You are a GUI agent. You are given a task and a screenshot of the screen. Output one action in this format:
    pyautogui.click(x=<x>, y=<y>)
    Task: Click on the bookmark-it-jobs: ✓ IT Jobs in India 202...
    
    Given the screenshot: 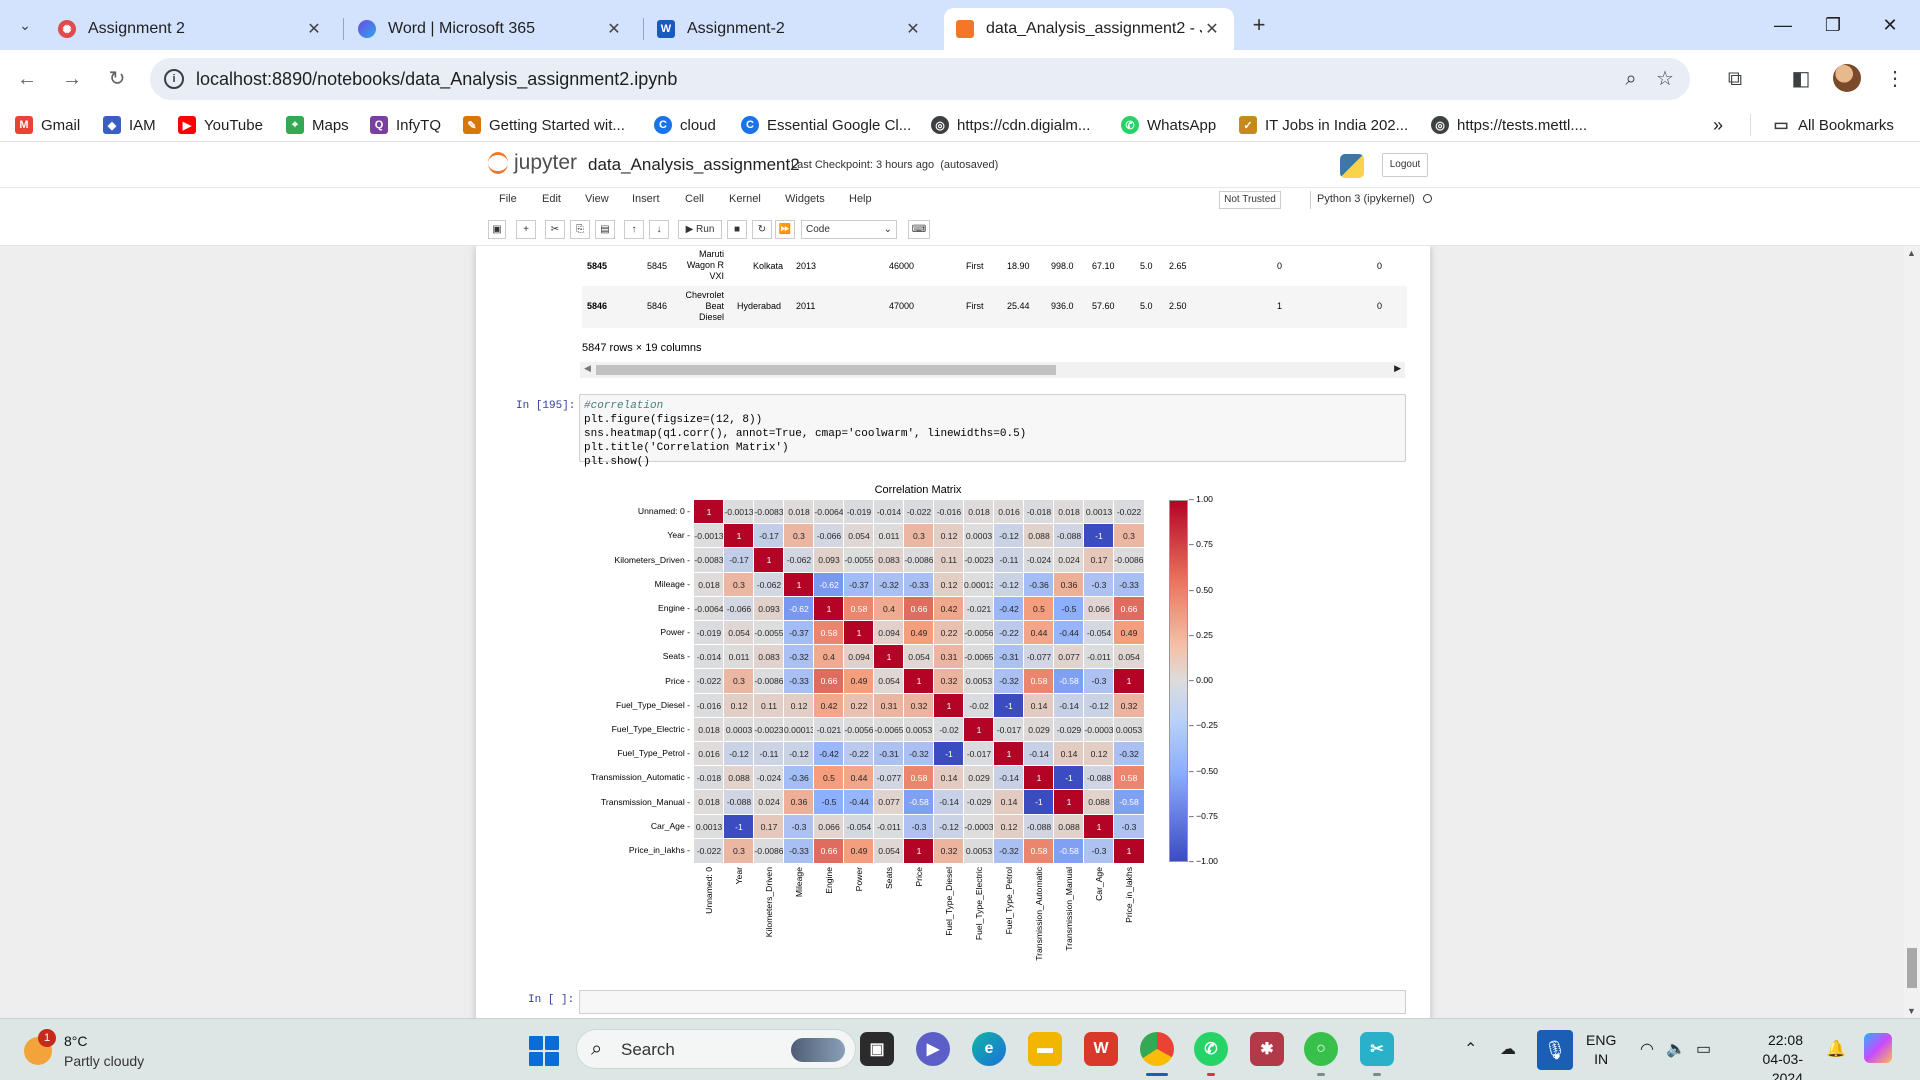 What is the action you would take?
    pyautogui.click(x=1323, y=125)
    